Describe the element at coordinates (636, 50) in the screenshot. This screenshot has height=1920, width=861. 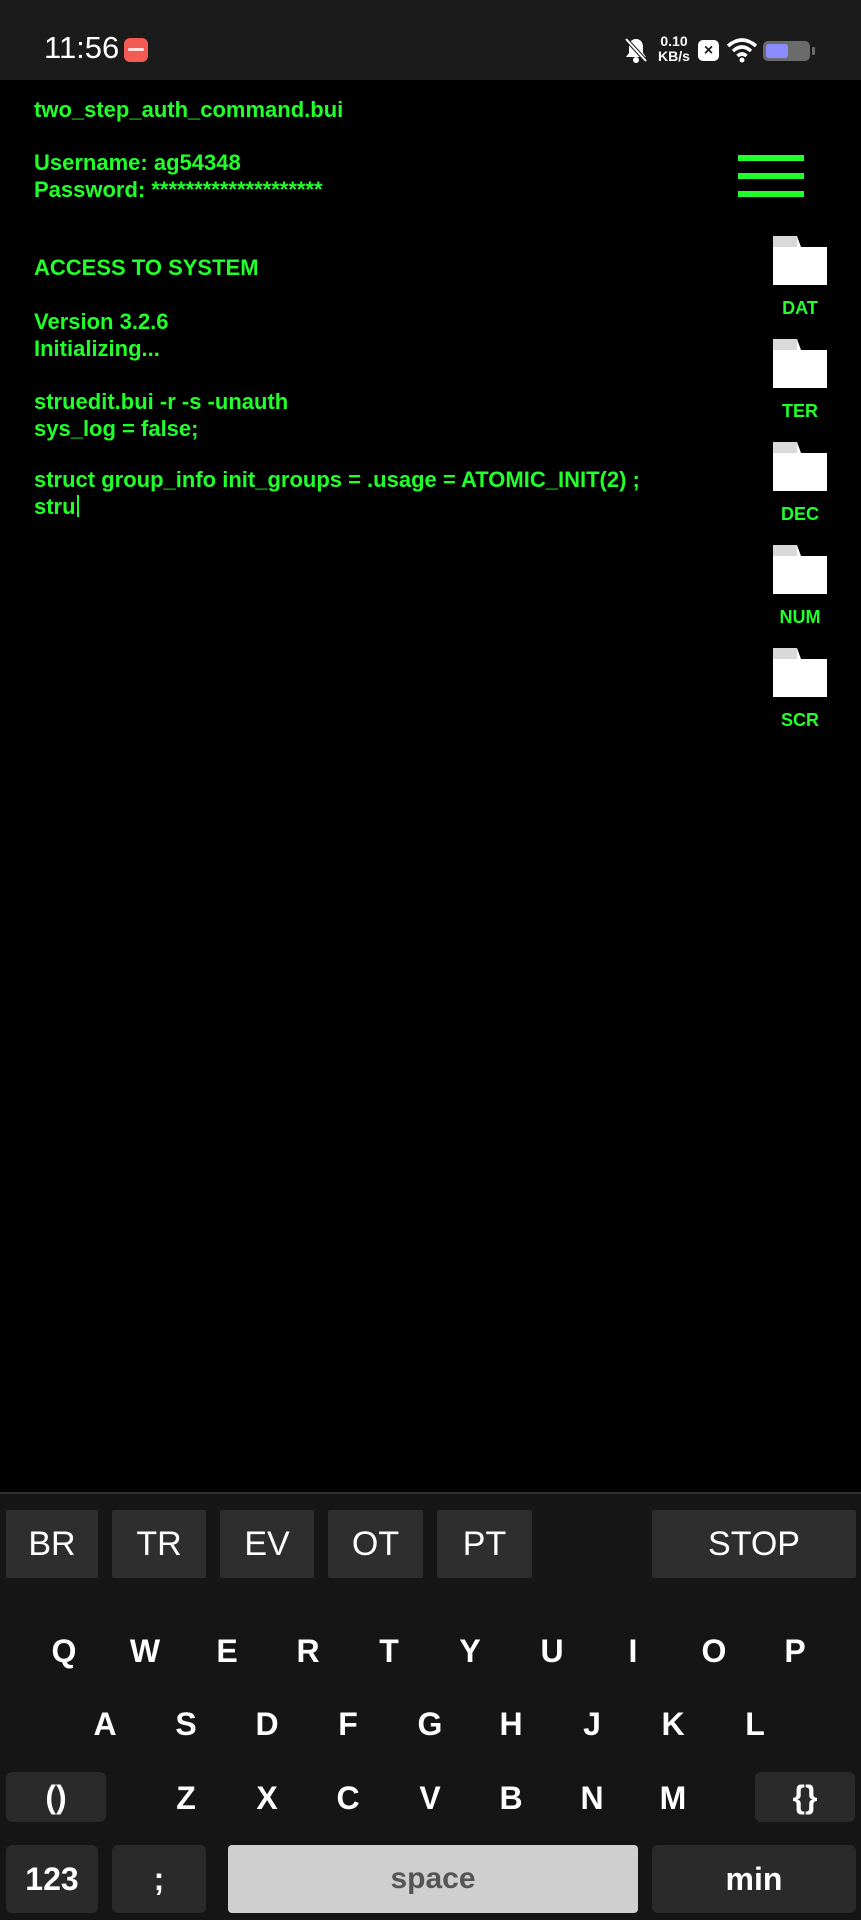
I see `bell-muted-icon` at that location.